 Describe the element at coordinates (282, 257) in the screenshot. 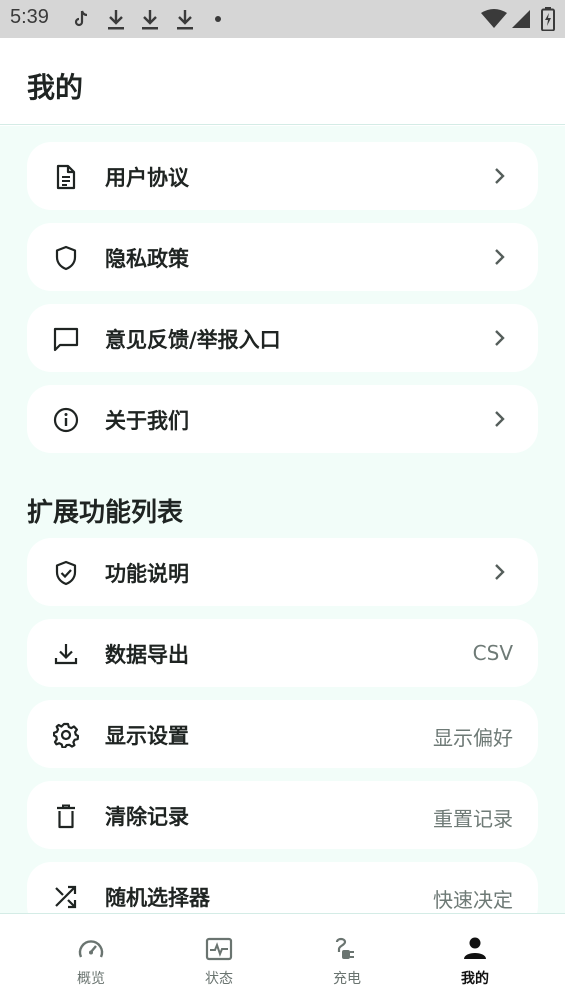

I see `menu-item-privacy-policy: 隐私政策` at that location.